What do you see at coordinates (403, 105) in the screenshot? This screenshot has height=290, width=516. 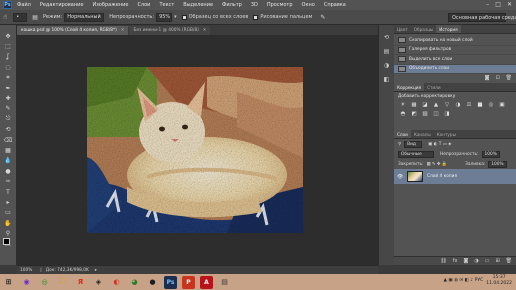 I see `adjustment-icon: ☀` at bounding box center [403, 105].